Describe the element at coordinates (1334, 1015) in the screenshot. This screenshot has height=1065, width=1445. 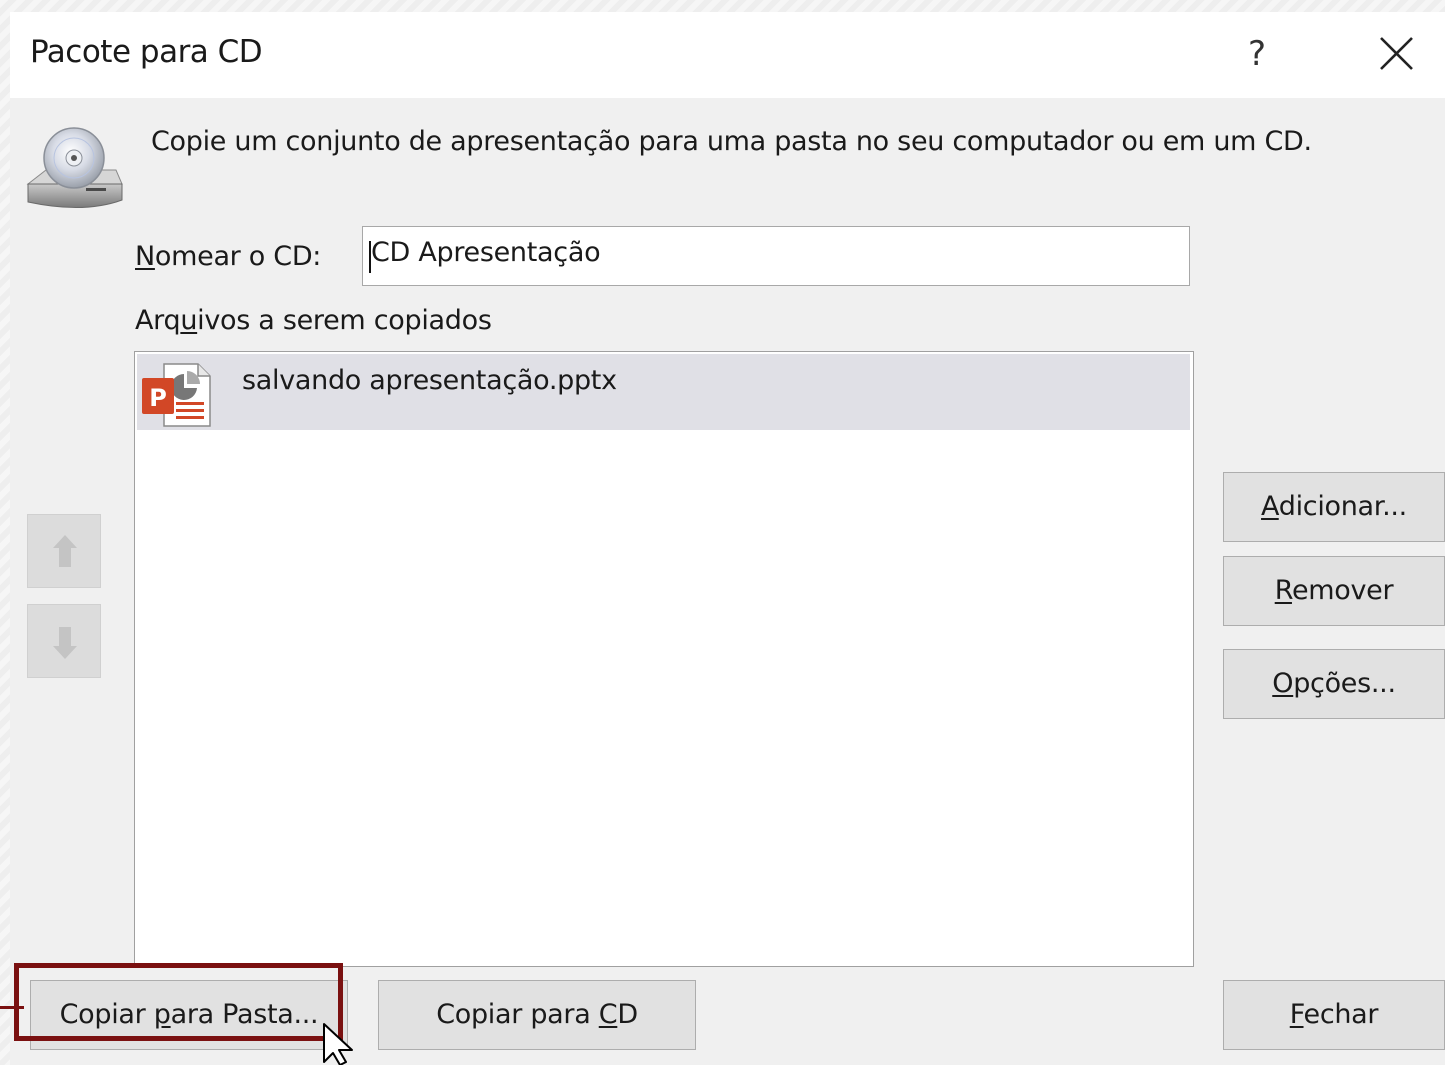
I see `close-dialog-button: Fechar` at that location.